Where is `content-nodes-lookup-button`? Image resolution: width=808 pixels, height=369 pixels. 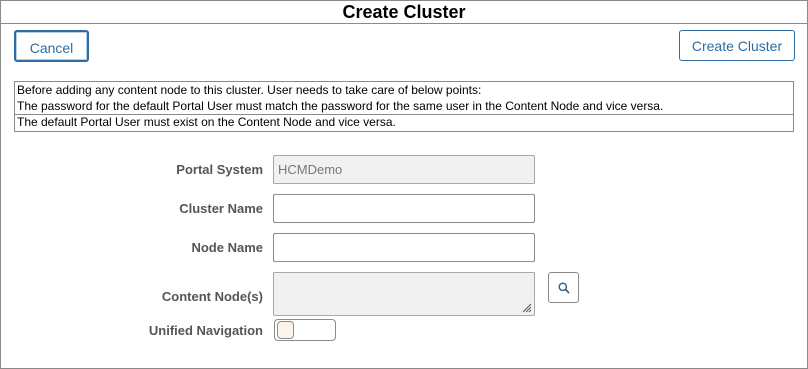 content-nodes-lookup-button is located at coordinates (563, 287).